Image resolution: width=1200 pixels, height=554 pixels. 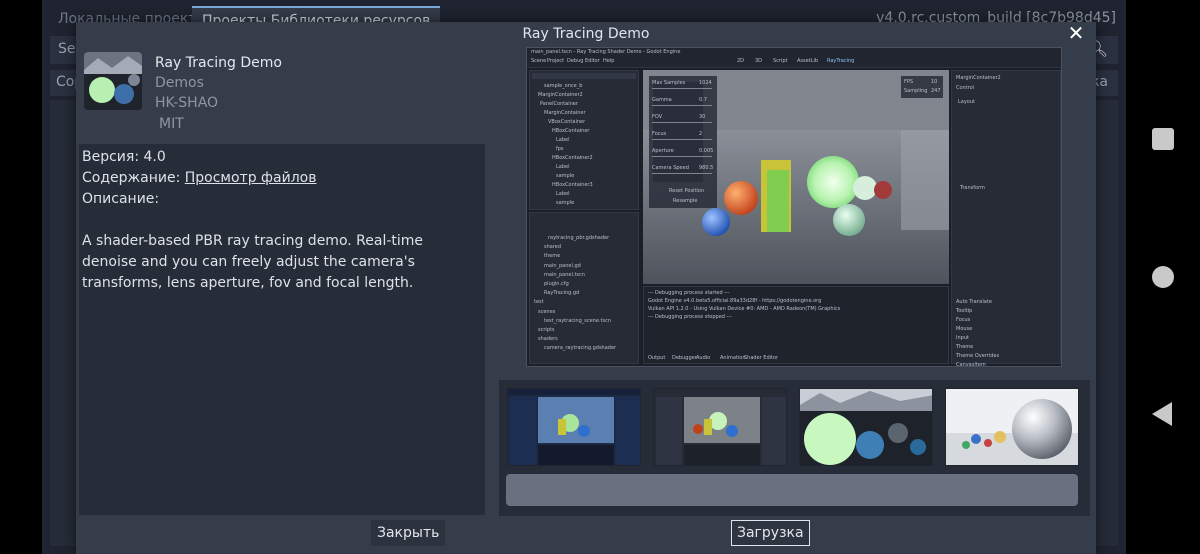 What do you see at coordinates (563, 86) in the screenshot?
I see `scene-row: sample_once_b` at bounding box center [563, 86].